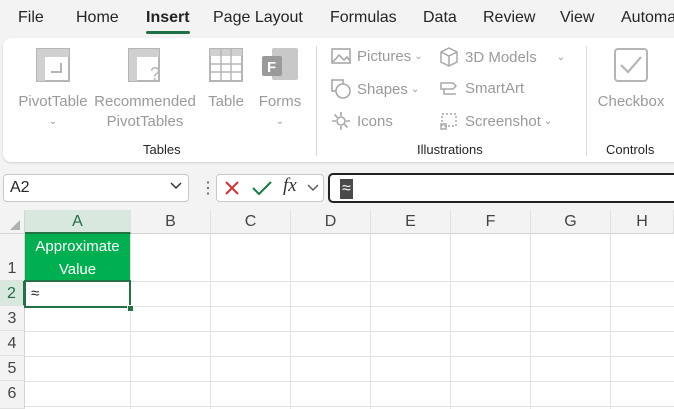  What do you see at coordinates (168, 32) in the screenshot?
I see `active-tab-indicator` at bounding box center [168, 32].